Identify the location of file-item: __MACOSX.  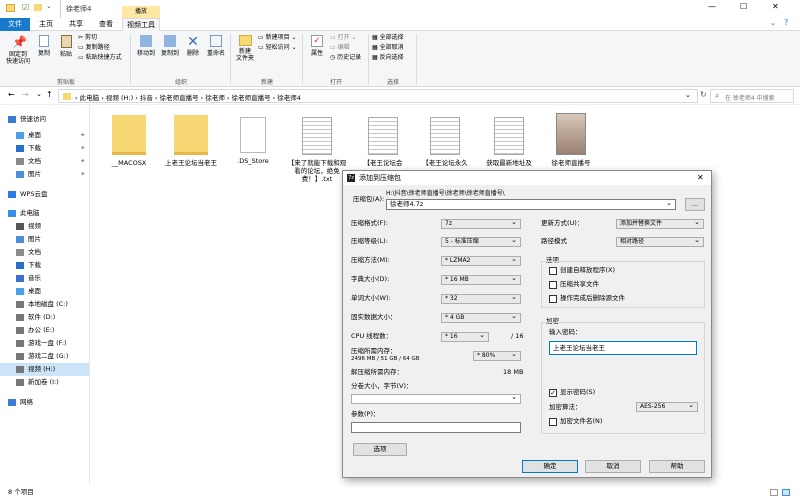
(129, 140).